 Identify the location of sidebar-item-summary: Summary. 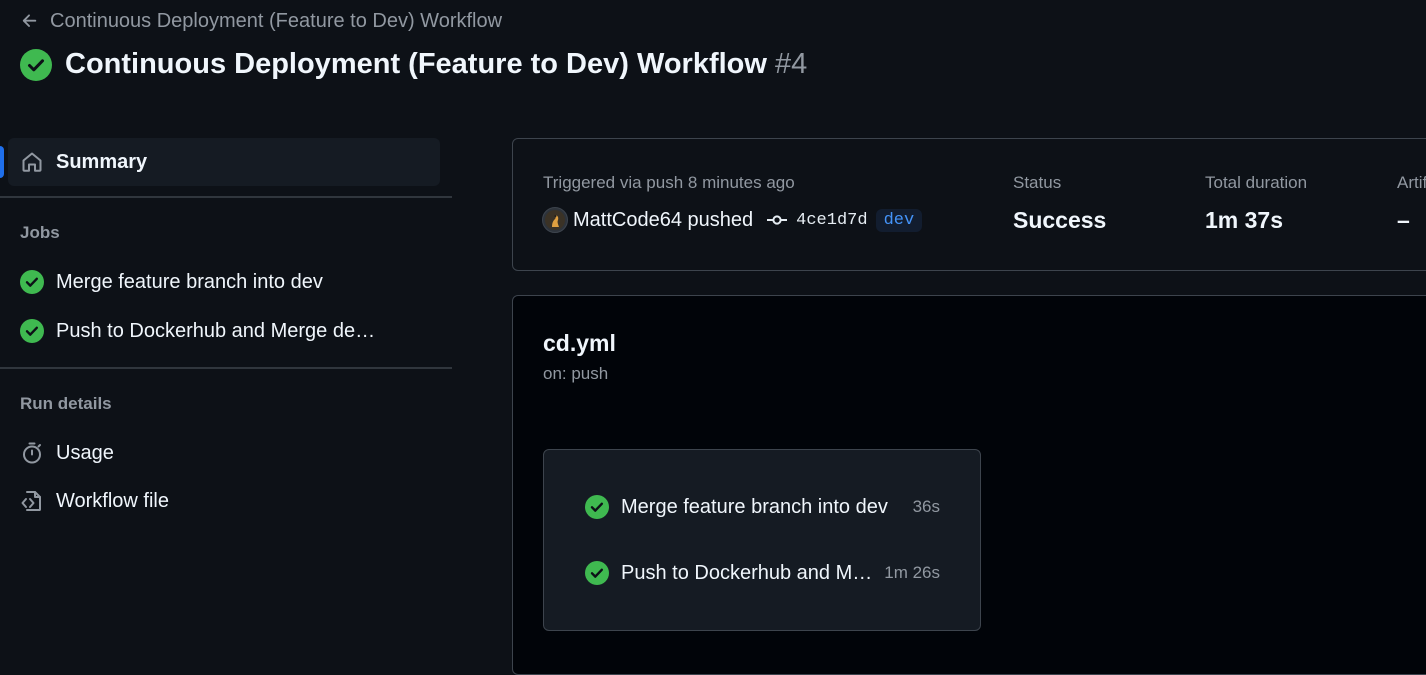
(224, 162).